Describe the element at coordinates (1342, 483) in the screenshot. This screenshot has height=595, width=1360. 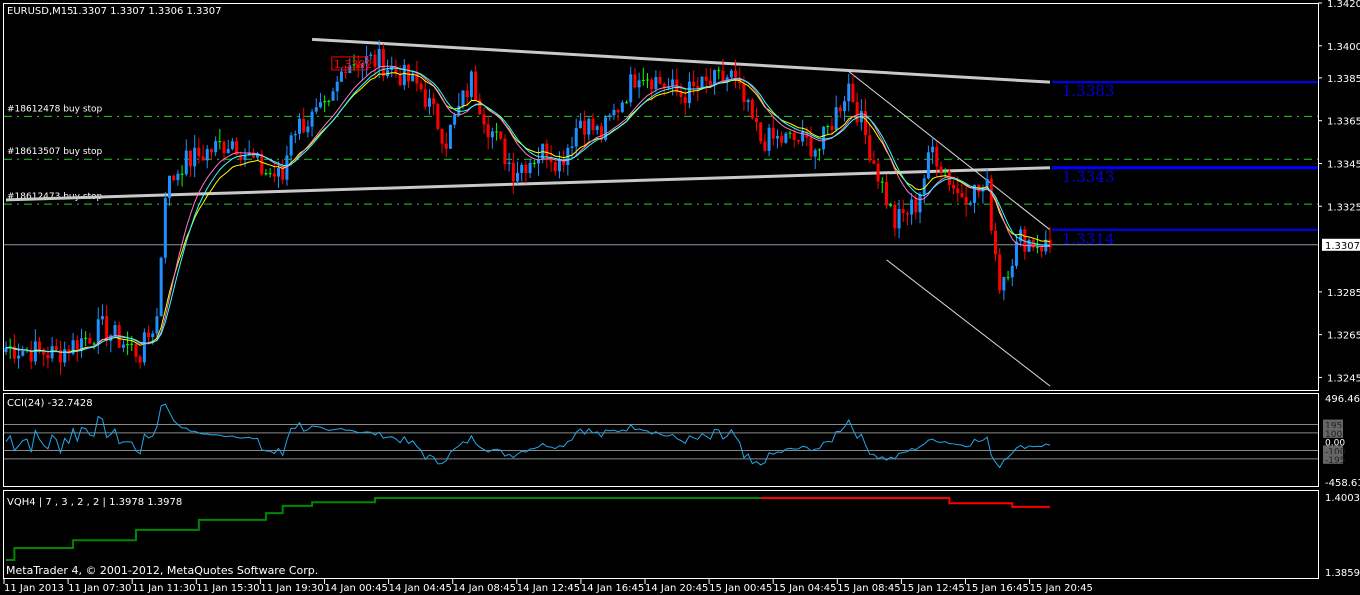
I see `cci-min-label: -458.613` at that location.